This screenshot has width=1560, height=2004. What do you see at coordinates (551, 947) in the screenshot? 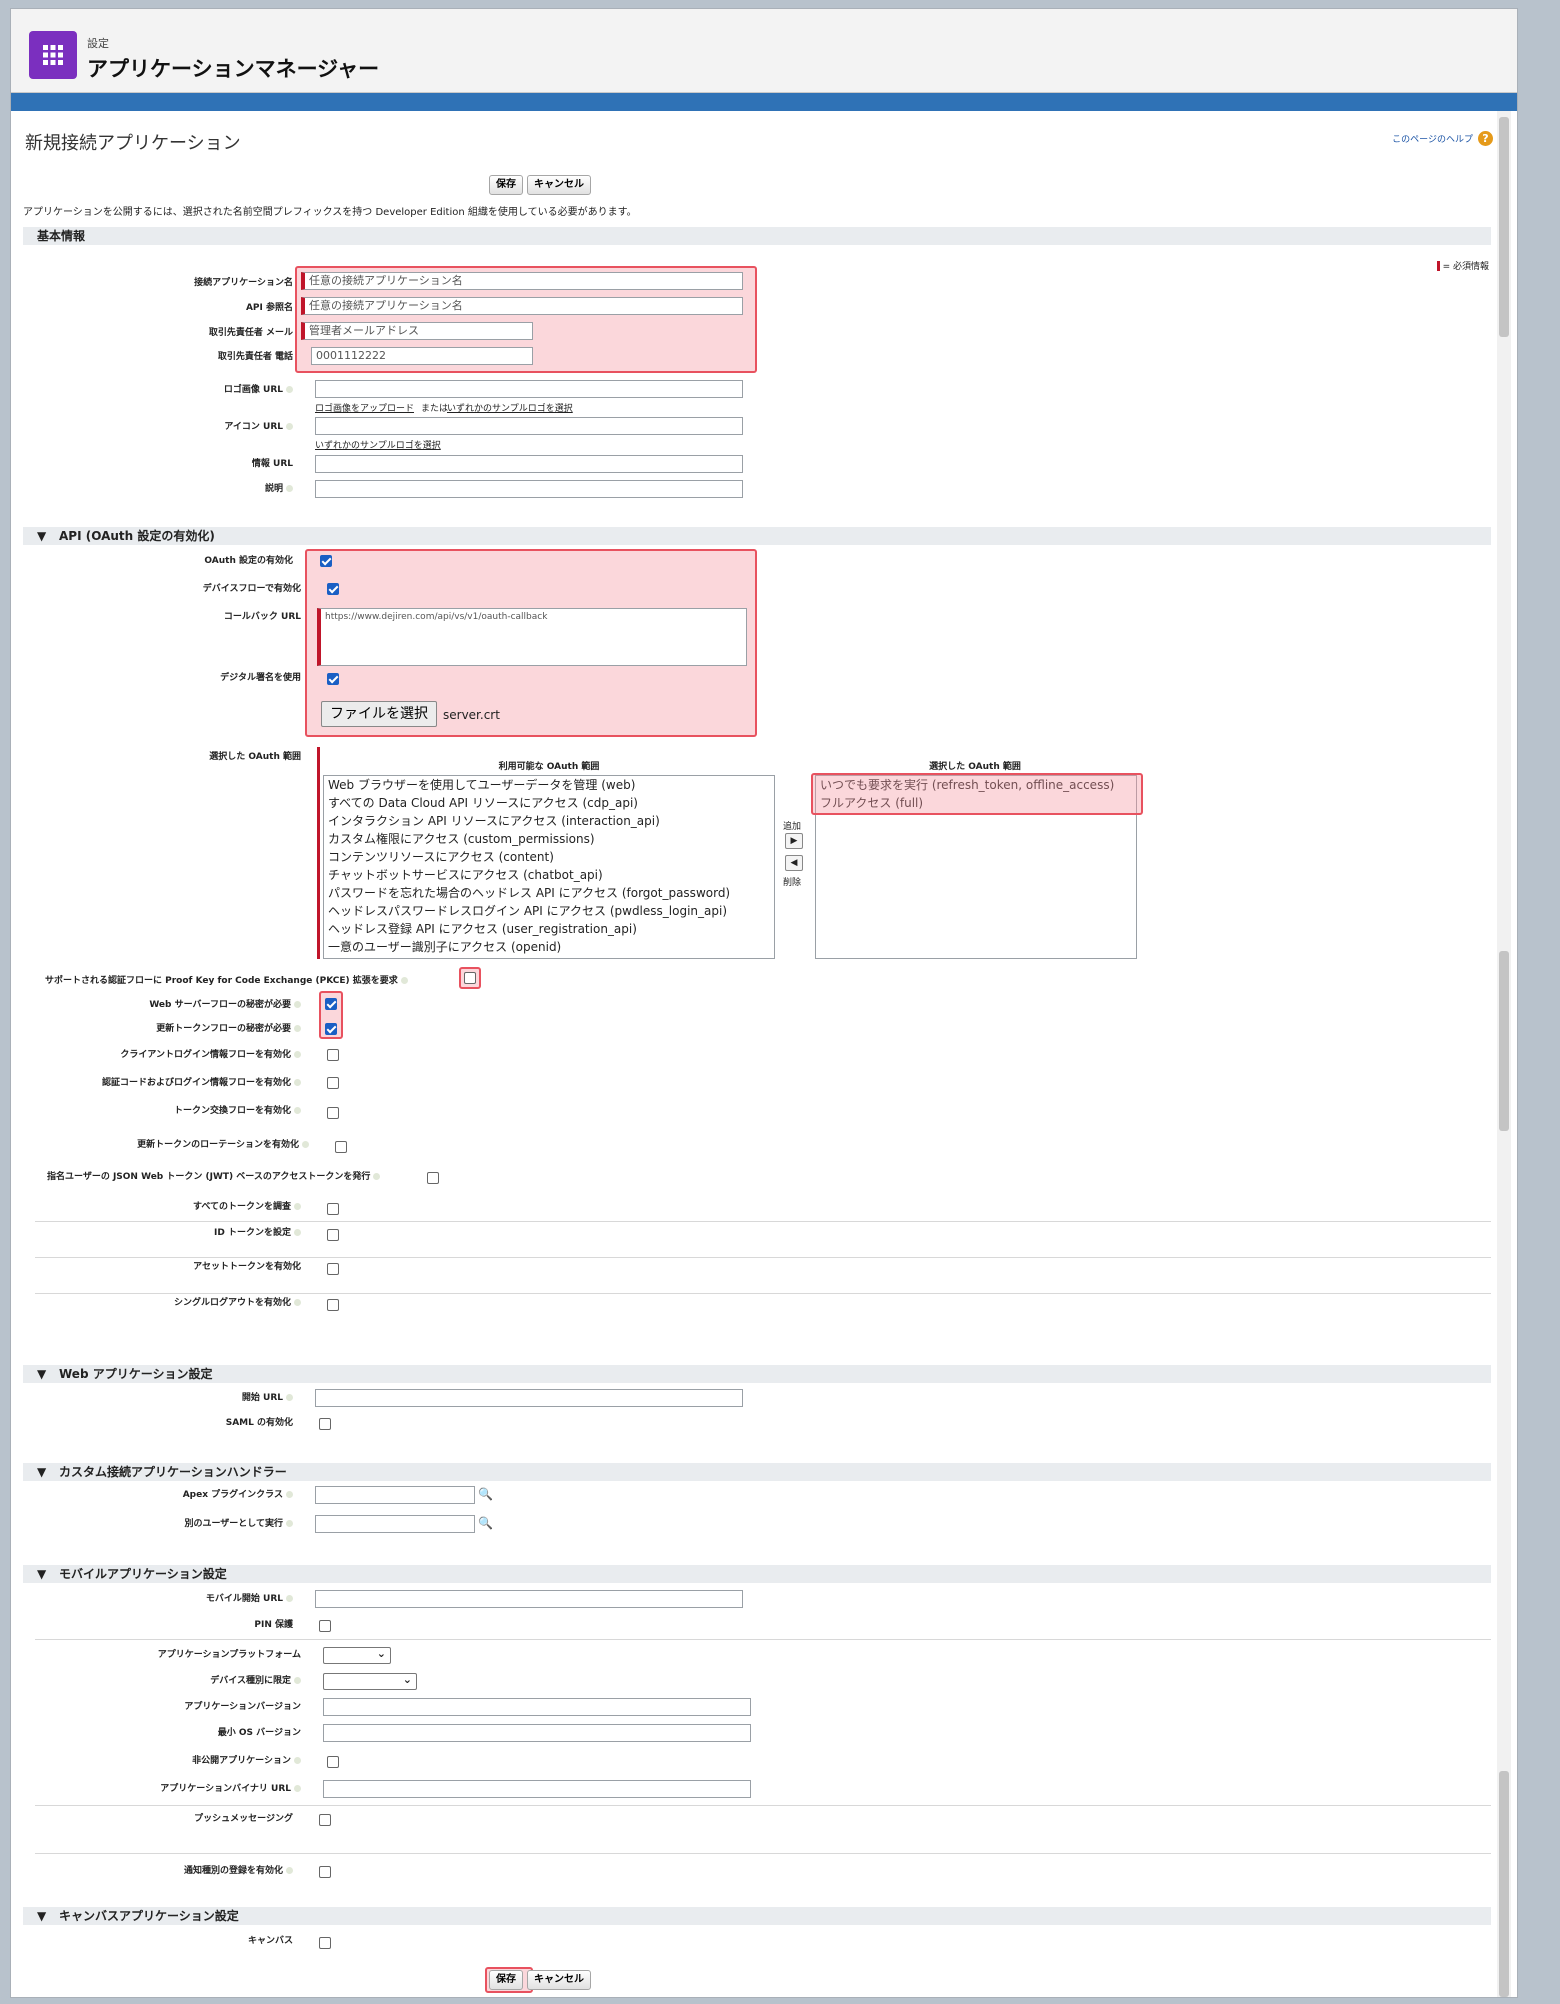
I see `list-item: 一意のユーザー識別子にアクセス (openid)` at bounding box center [551, 947].